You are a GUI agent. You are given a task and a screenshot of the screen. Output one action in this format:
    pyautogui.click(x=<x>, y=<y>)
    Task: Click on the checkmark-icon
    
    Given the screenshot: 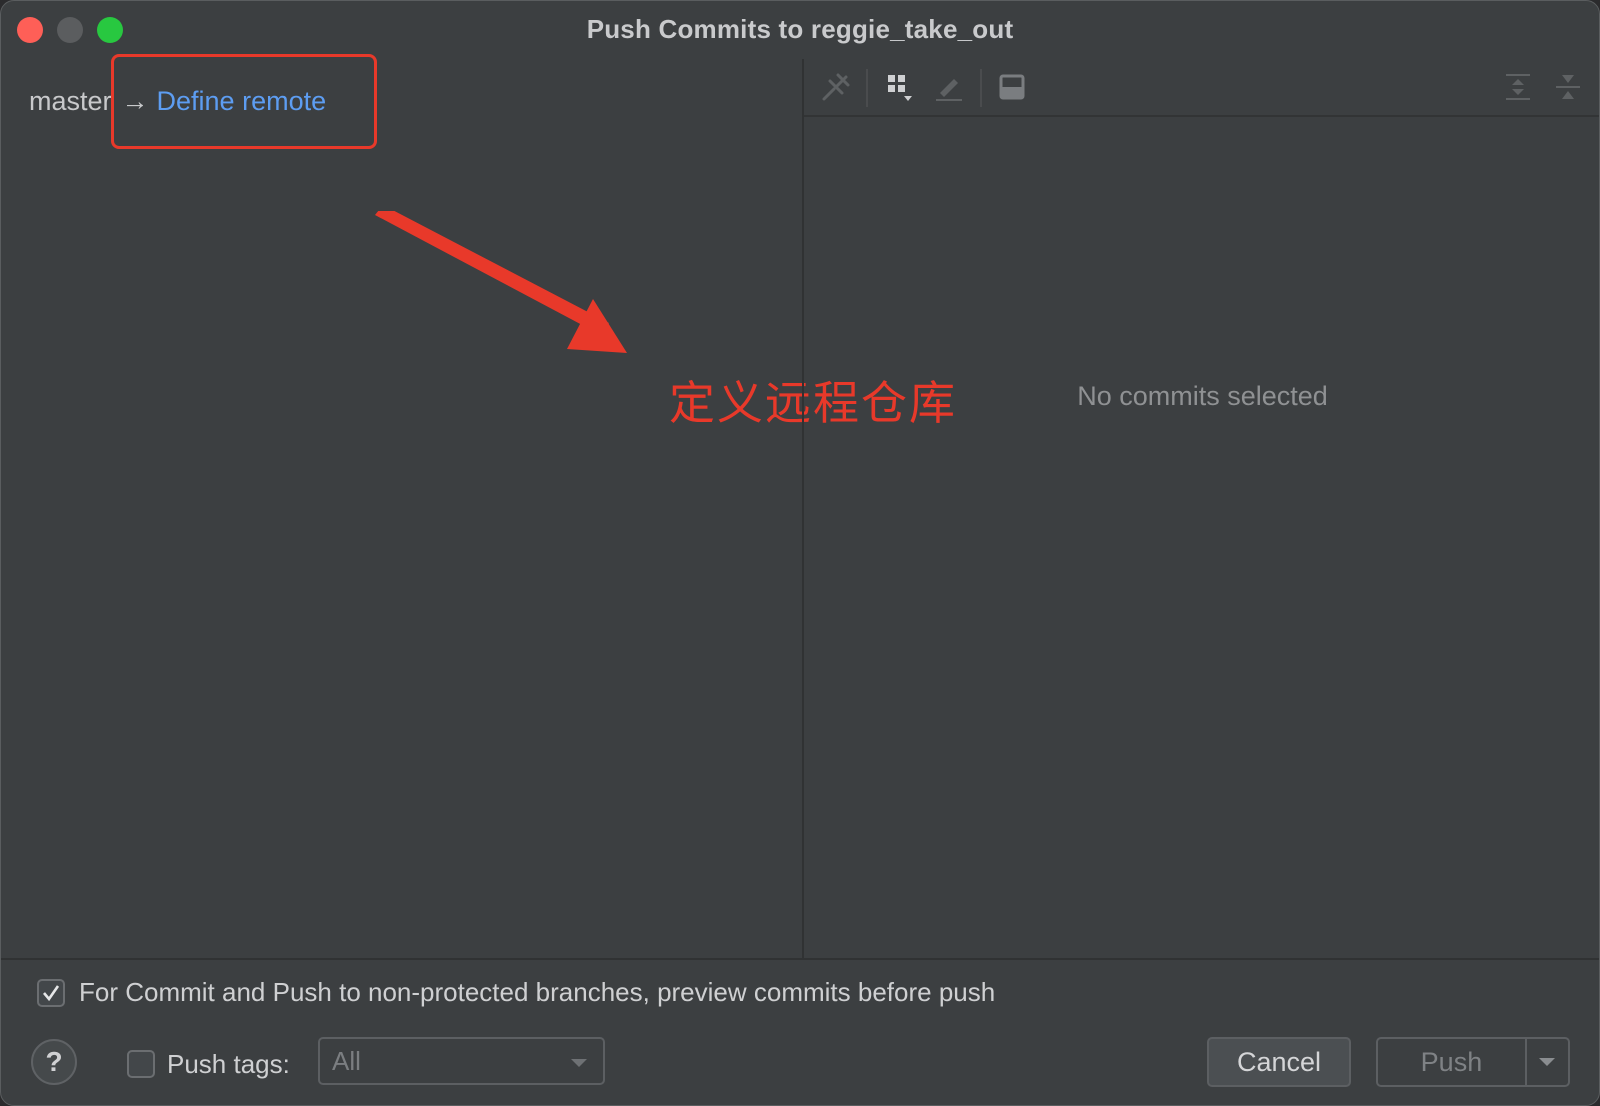 What is the action you would take?
    pyautogui.click(x=51, y=992)
    